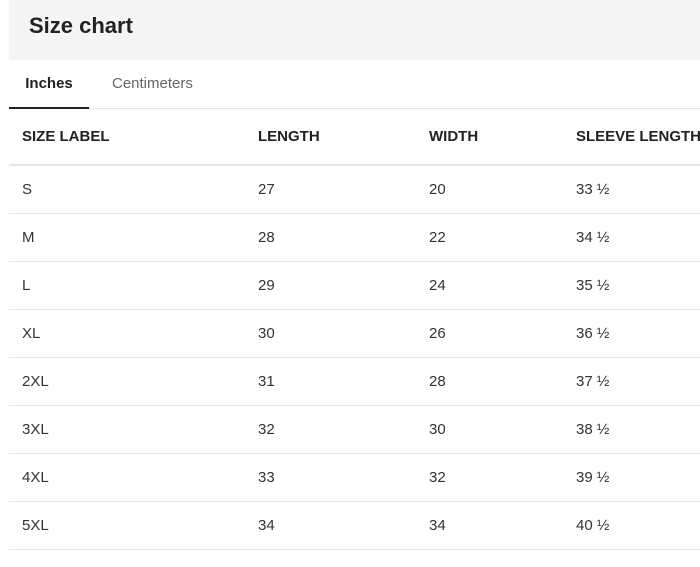 The image size is (700, 567). Describe the element at coordinates (343, 333) in the screenshot. I see `length-cell: 30` at that location.